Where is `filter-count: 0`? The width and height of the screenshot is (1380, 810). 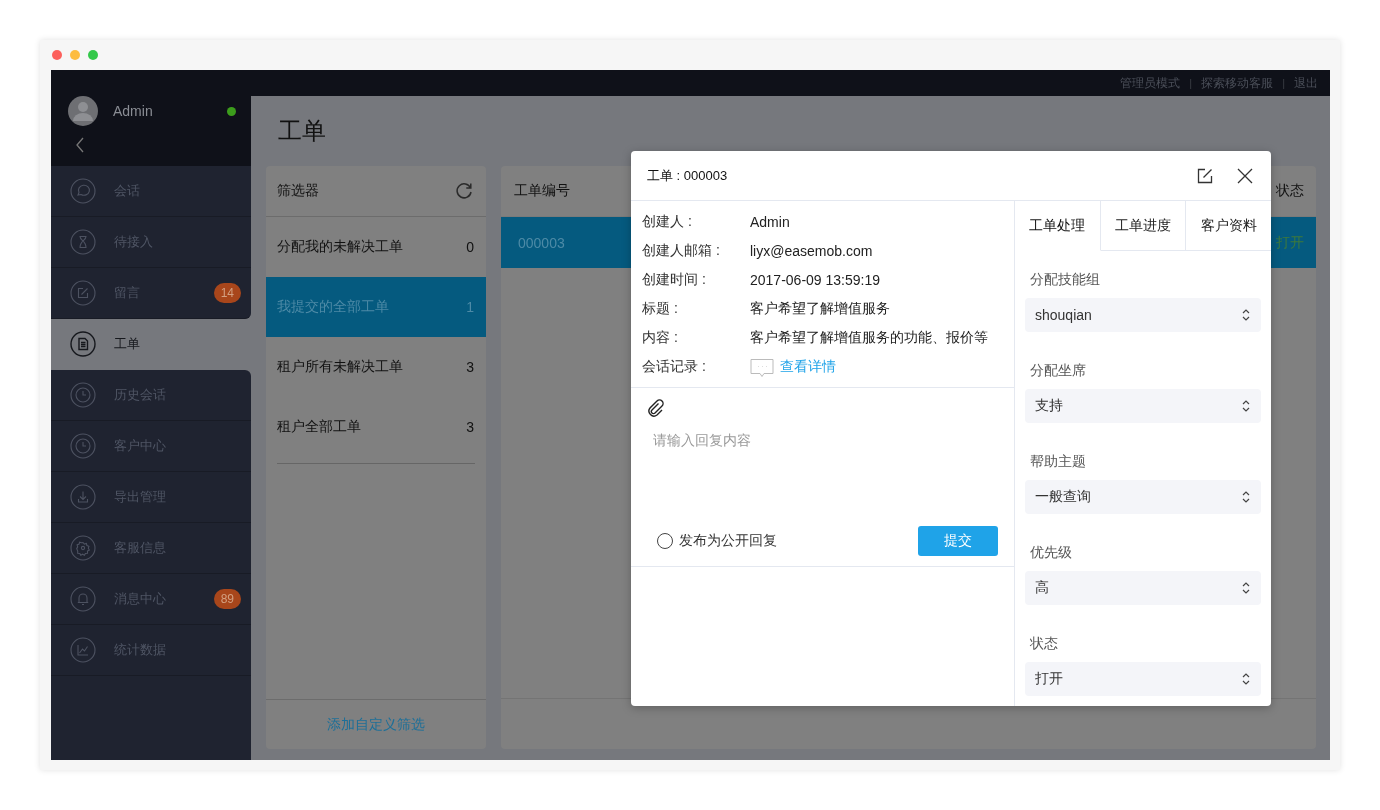 filter-count: 0 is located at coordinates (470, 247).